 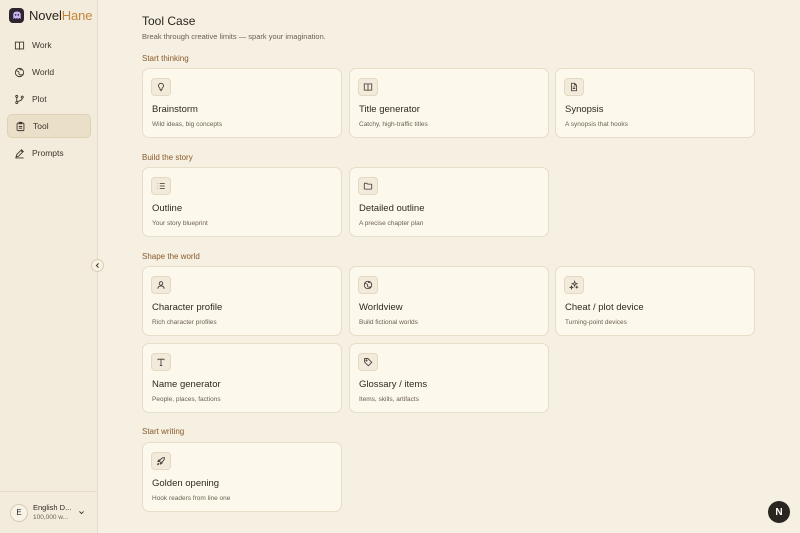 What do you see at coordinates (449, 301) in the screenshot?
I see `tool-card-worldview: Worldview Build fictional worlds` at bounding box center [449, 301].